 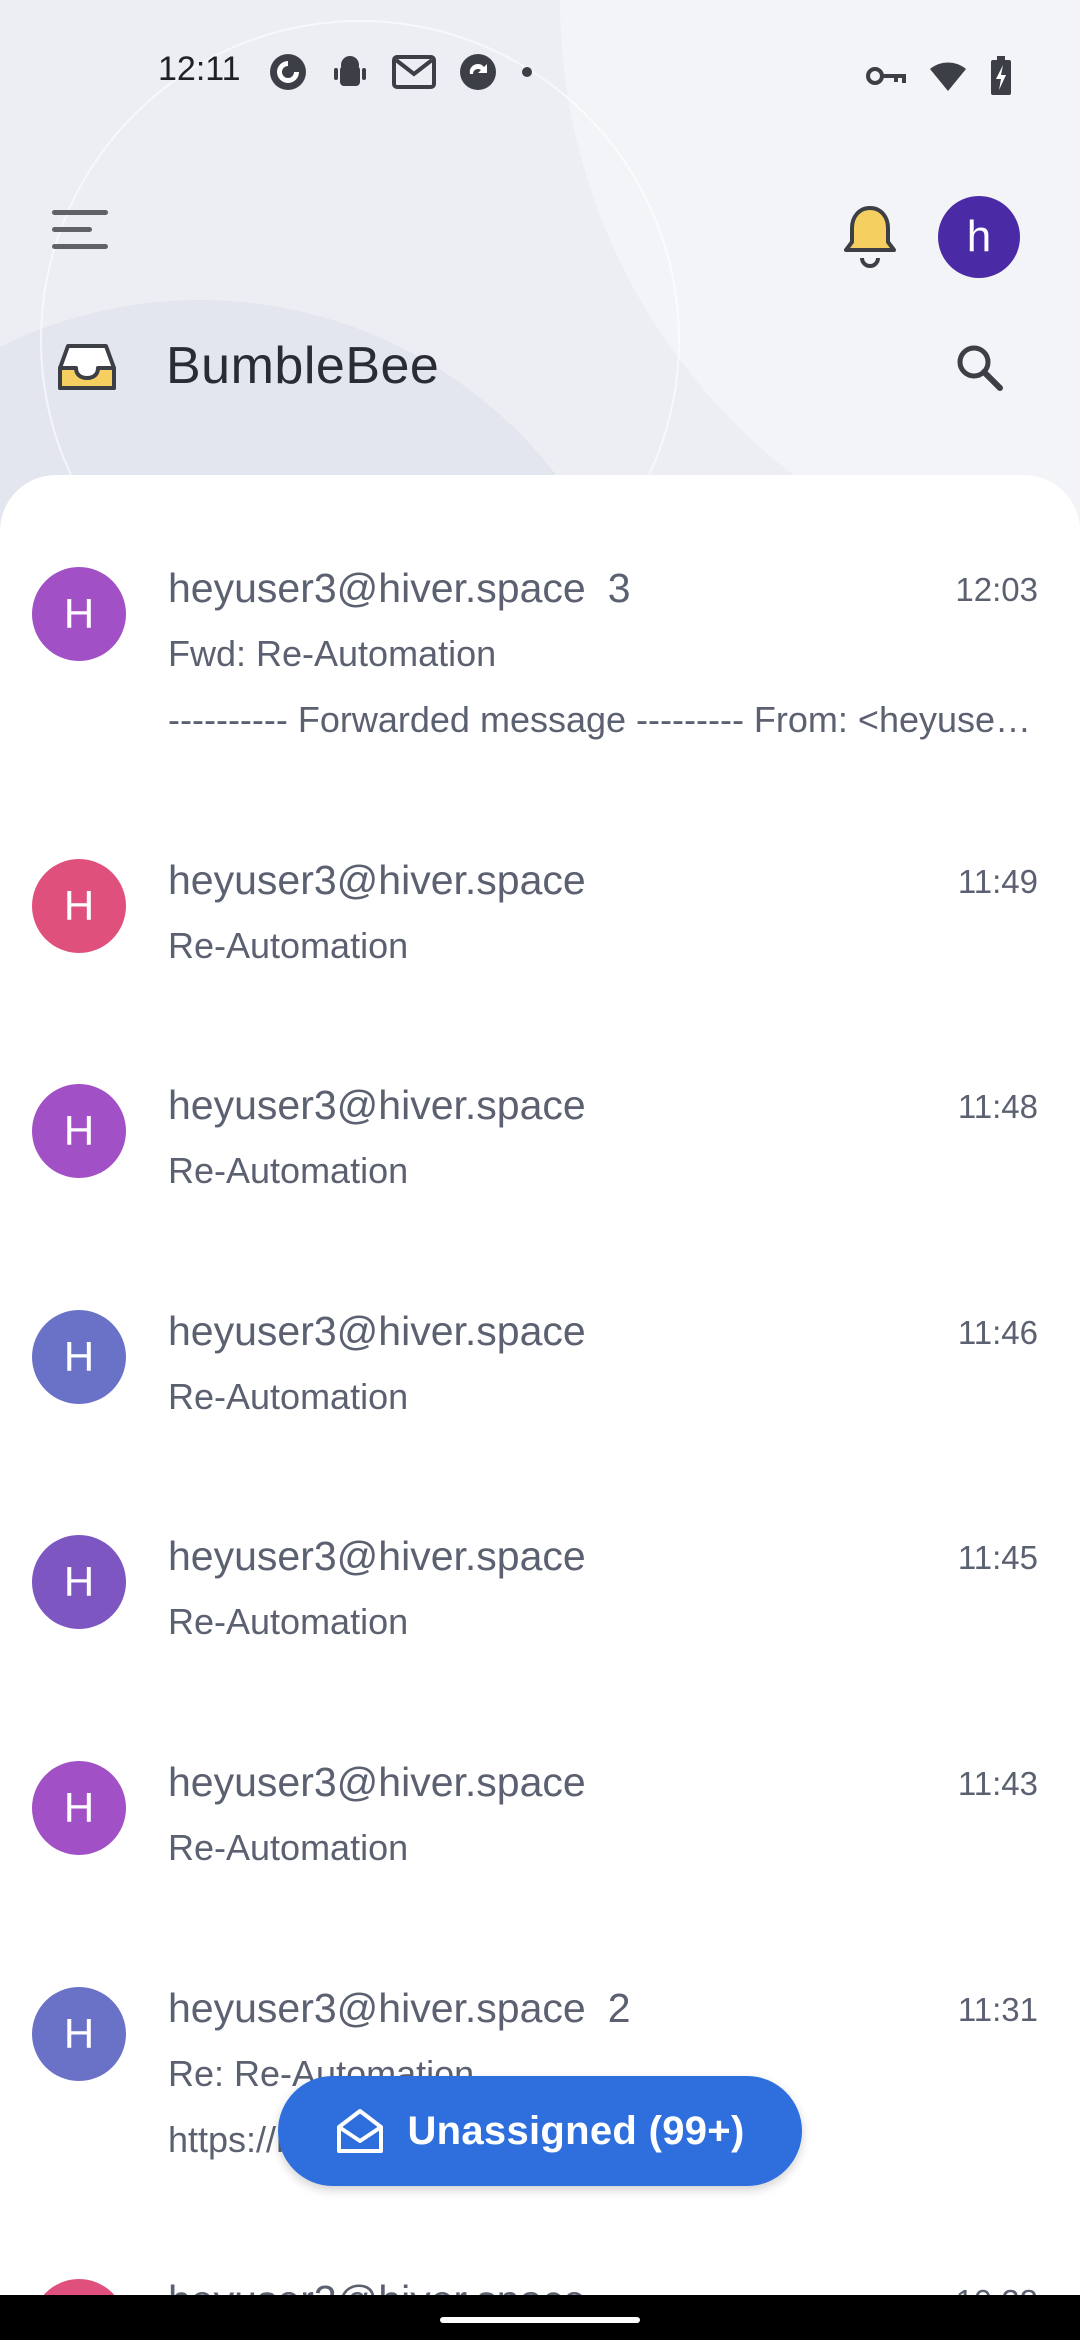 I want to click on open-mail-icon, so click(x=360, y=2131).